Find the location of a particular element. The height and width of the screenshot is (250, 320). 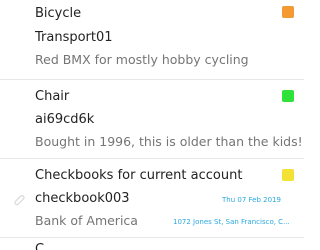

item-description: Bank of America is located at coordinates (86, 220).